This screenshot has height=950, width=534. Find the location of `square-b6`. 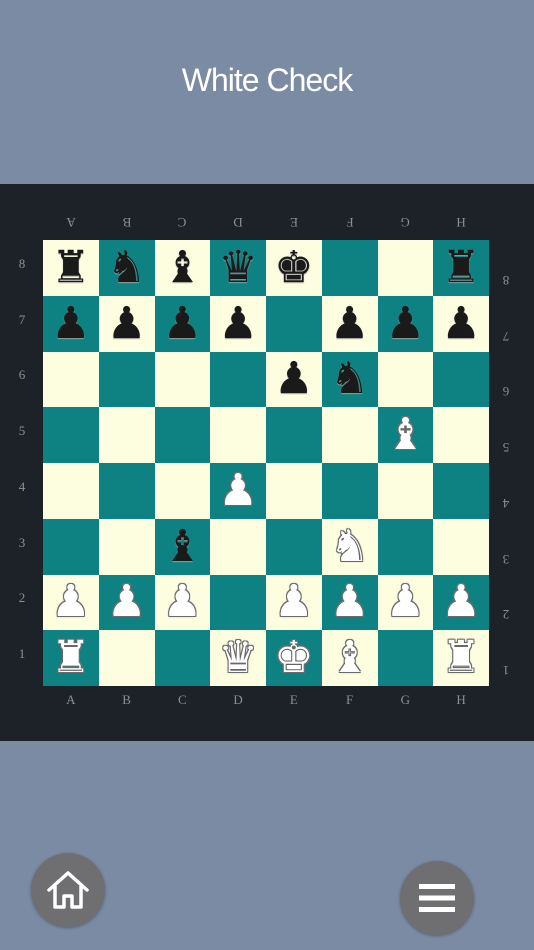

square-b6 is located at coordinates (126, 379).